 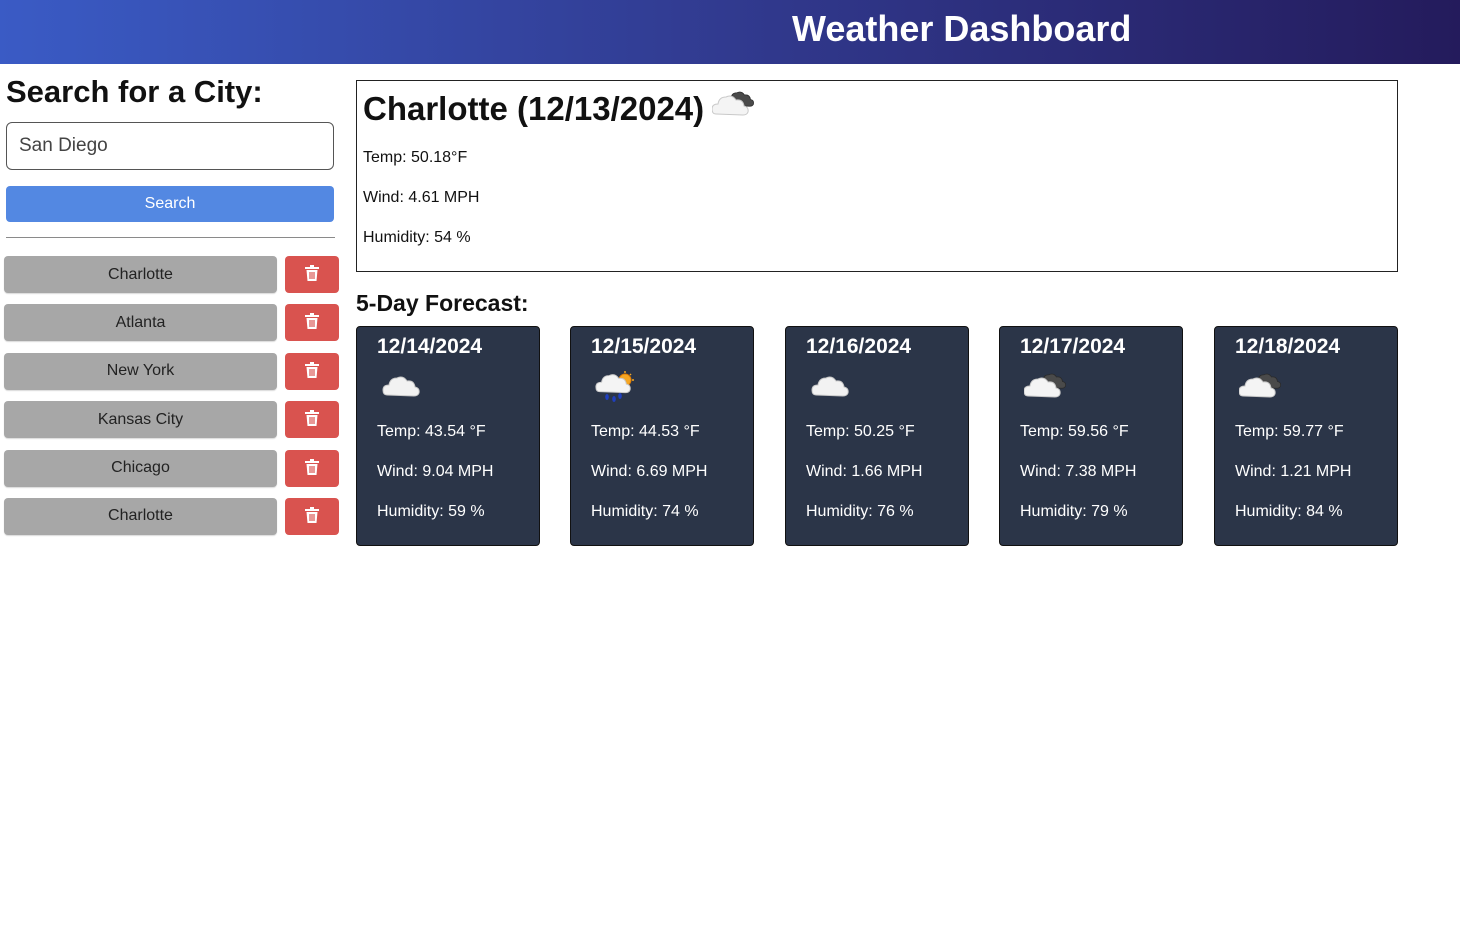 What do you see at coordinates (1078, 471) in the screenshot?
I see `forecast-wind: Wind: 7.38 MPH` at bounding box center [1078, 471].